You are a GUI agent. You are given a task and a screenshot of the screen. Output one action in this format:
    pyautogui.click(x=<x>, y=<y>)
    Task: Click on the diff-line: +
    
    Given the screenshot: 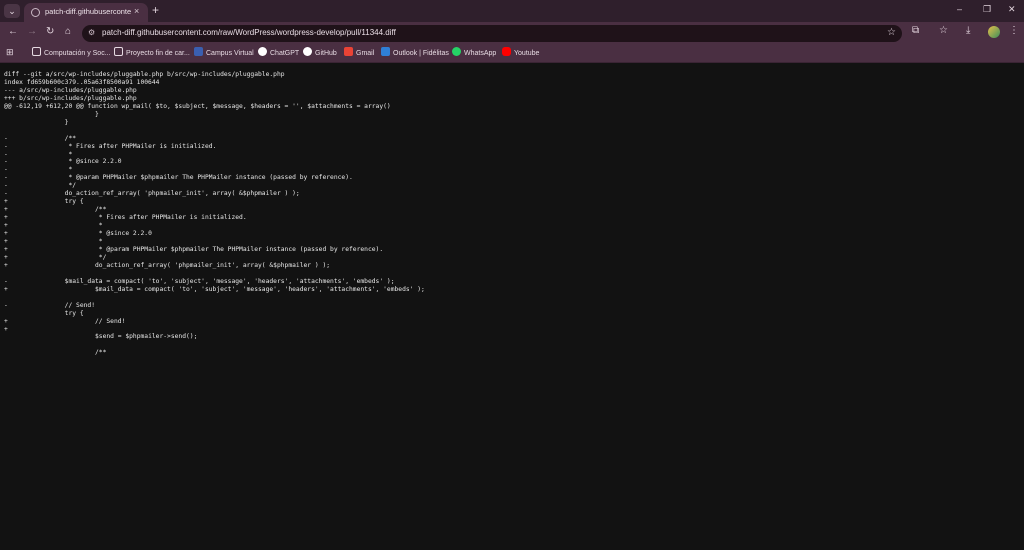 What is the action you would take?
    pyautogui.click(x=6, y=329)
    